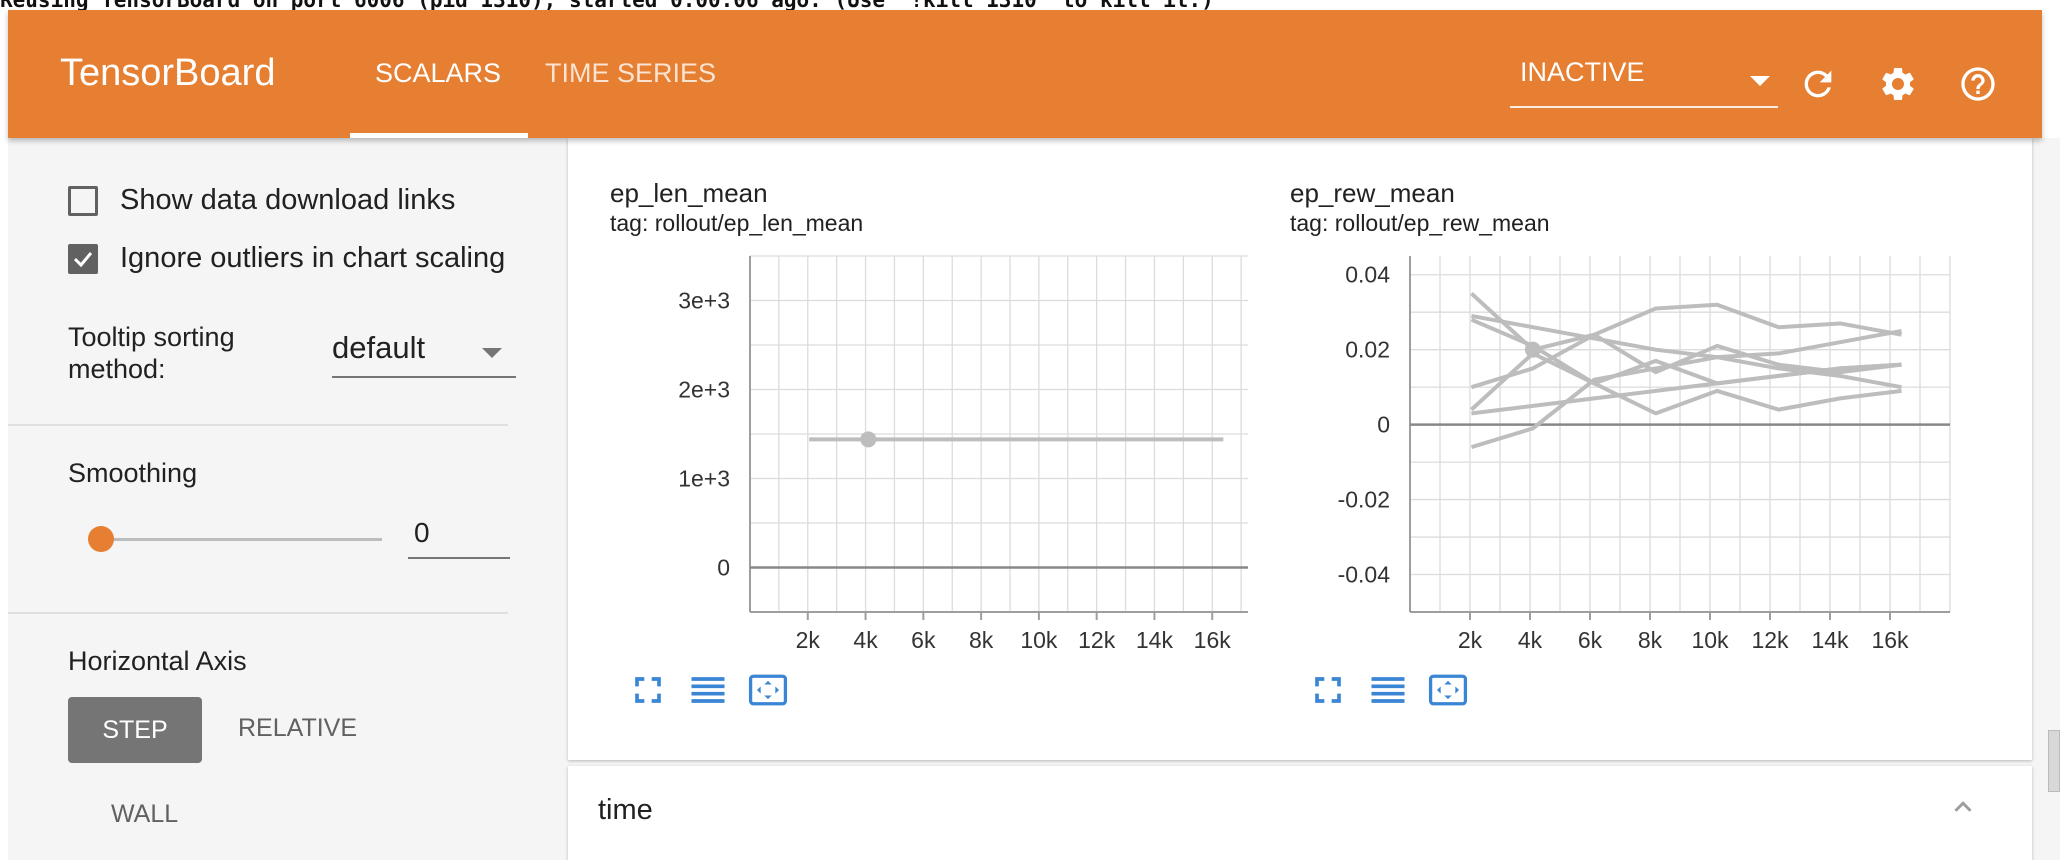 This screenshot has height=860, width=2060. What do you see at coordinates (439, 135) in the screenshot?
I see `active-tab-indicator` at bounding box center [439, 135].